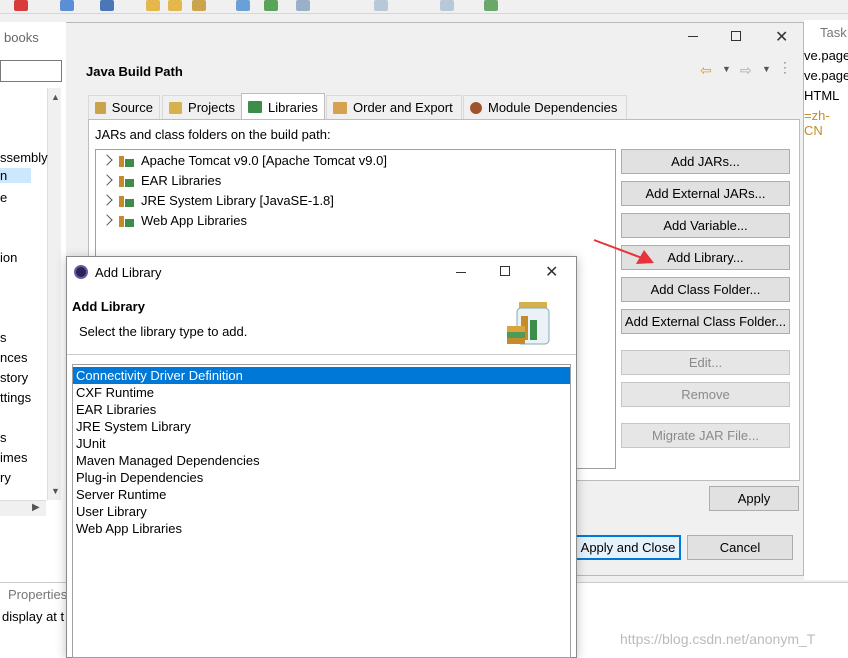 The image size is (848, 658). Describe the element at coordinates (321, 460) in the screenshot. I see `list-item: Maven Managed Dependencies` at that location.